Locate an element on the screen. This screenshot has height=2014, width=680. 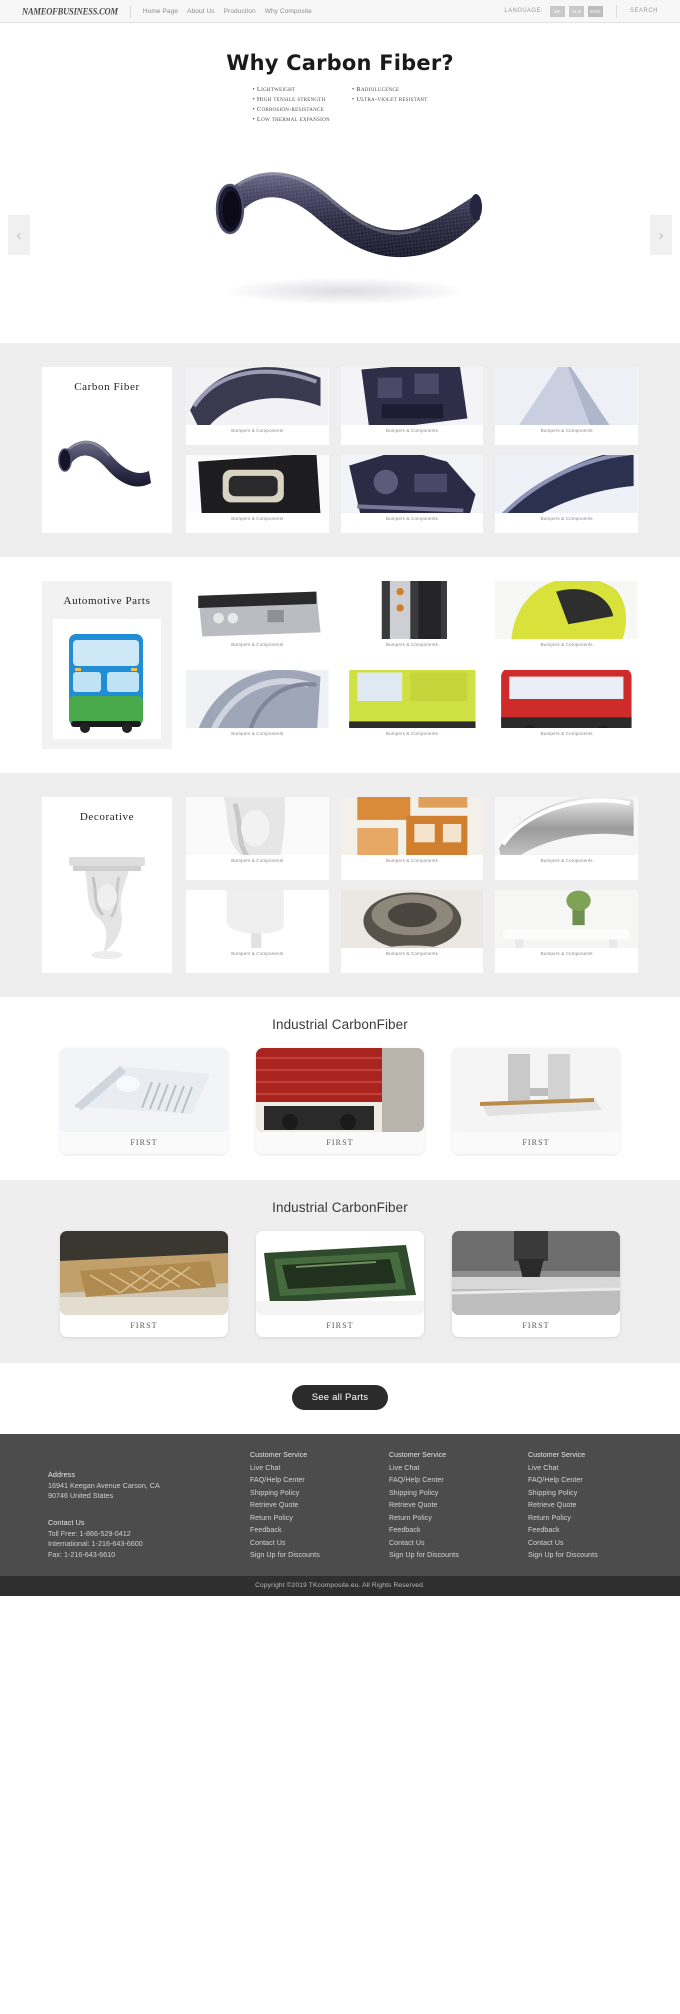
category-feature-decorative: Decorative is located at coordinates (107, 885).